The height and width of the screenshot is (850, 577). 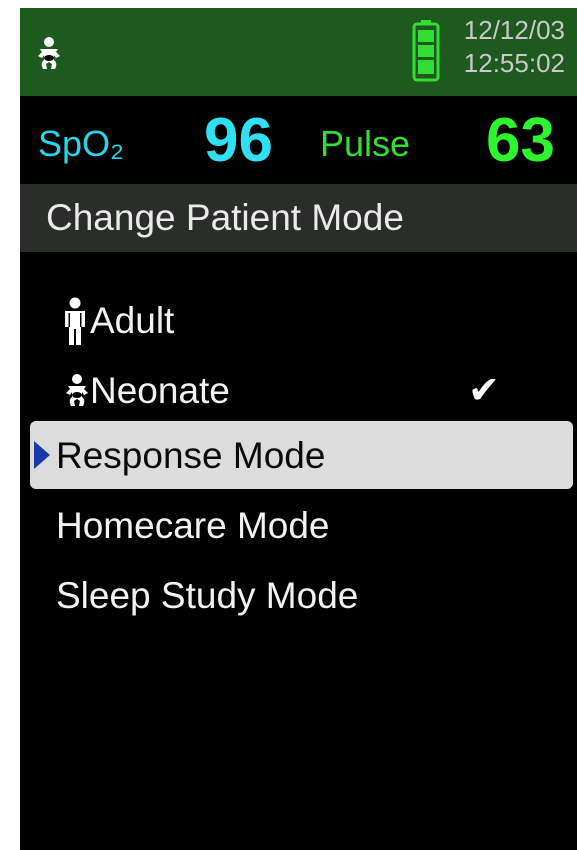 I want to click on menu-item-label: Homecare Mode, so click(x=193, y=525).